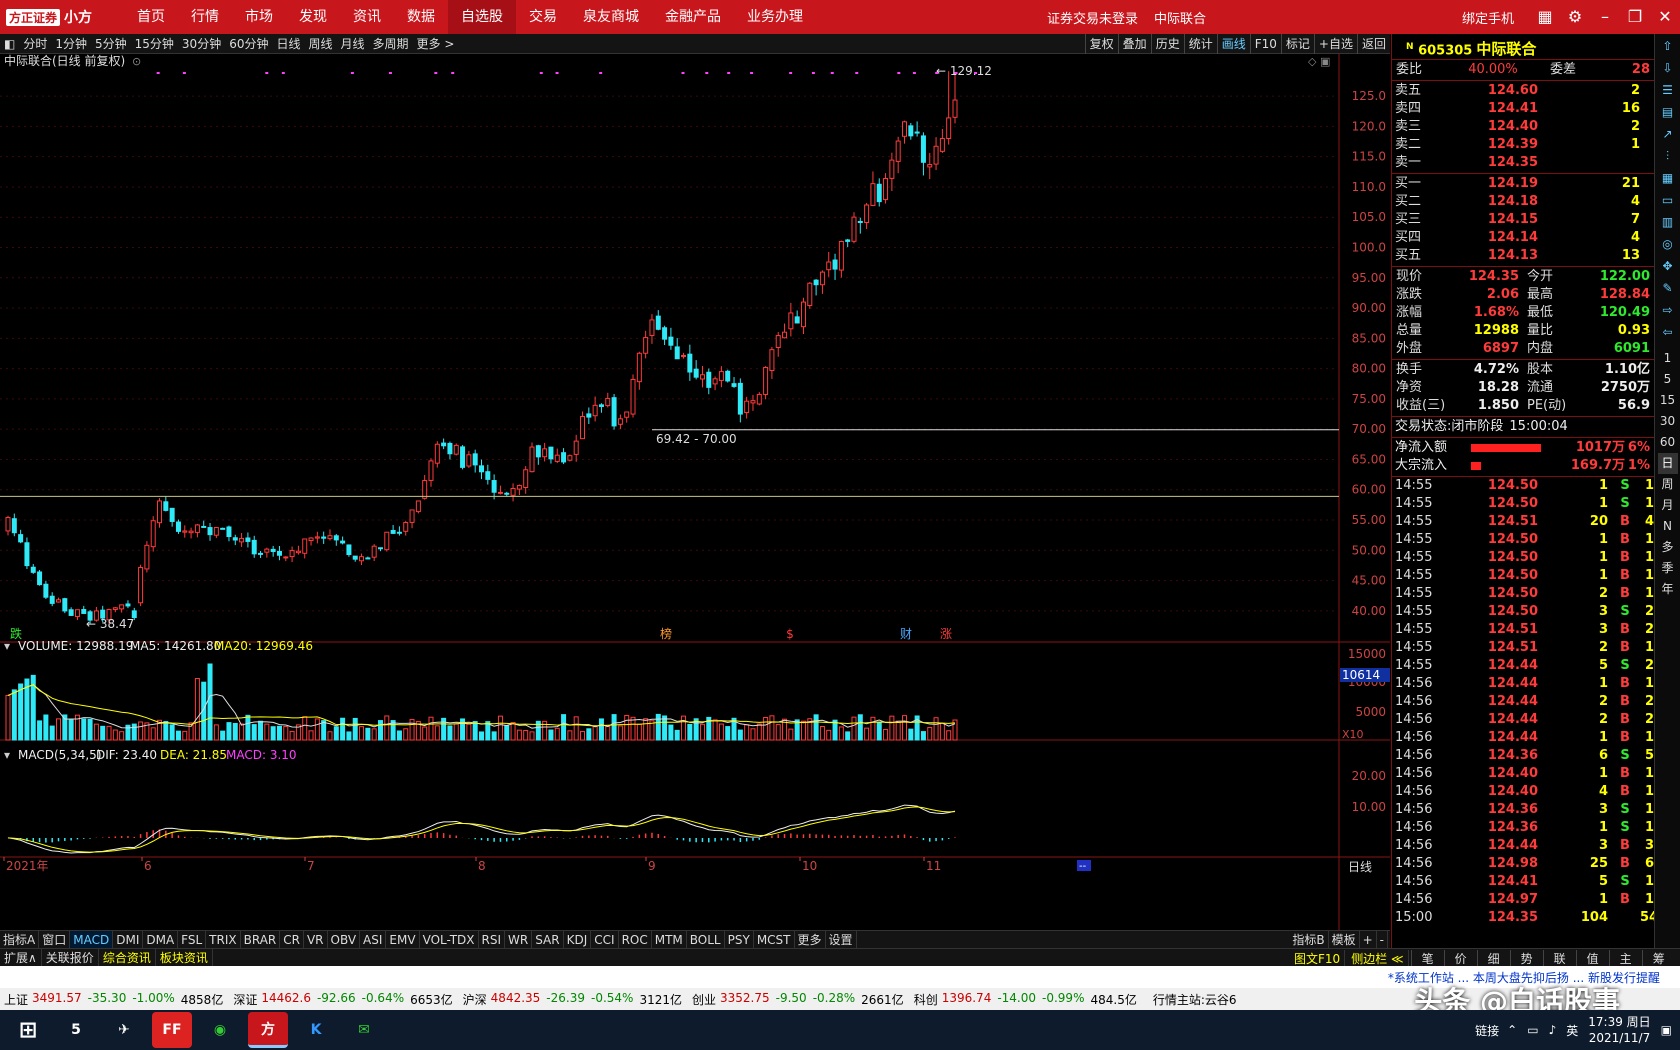 Image resolution: width=1680 pixels, height=1050 pixels. I want to click on tool-2: 历史, so click(1167, 44).